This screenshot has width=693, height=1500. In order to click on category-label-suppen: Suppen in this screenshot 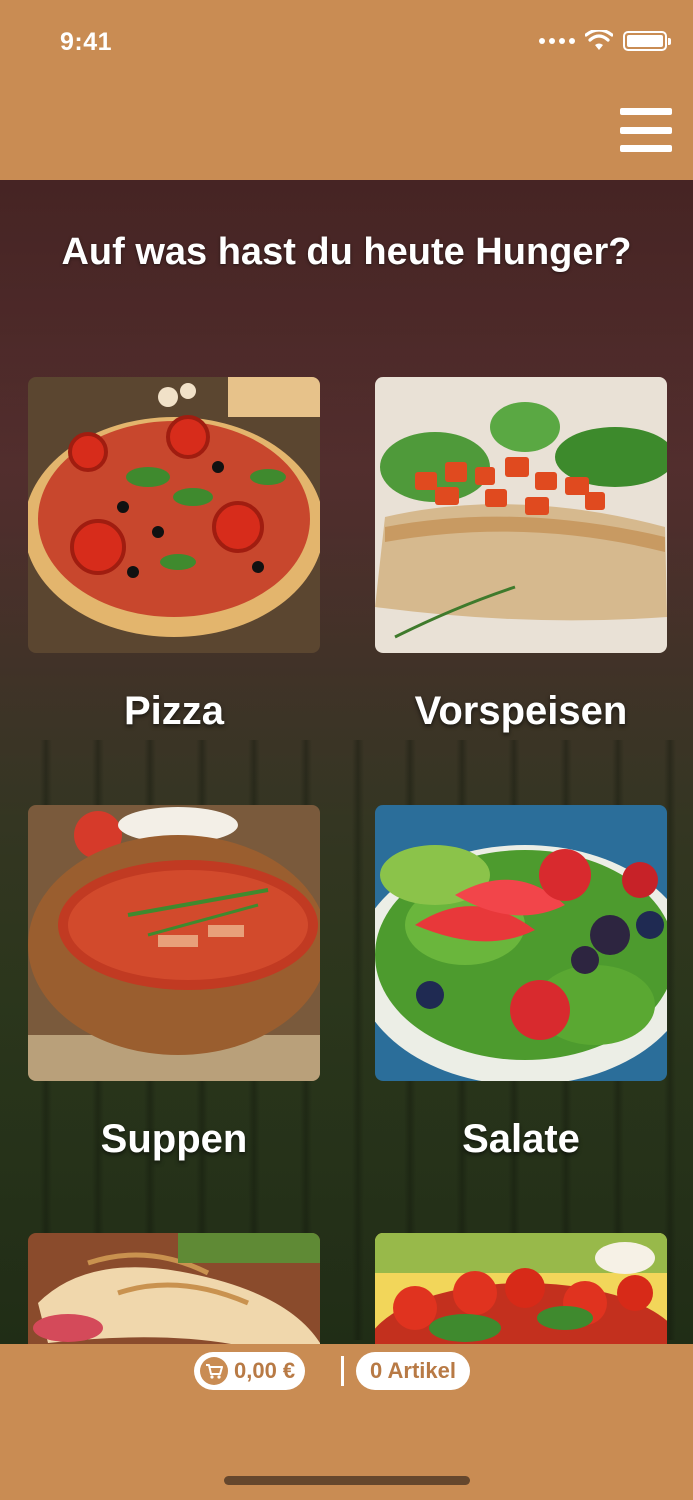, I will do `click(174, 1139)`.